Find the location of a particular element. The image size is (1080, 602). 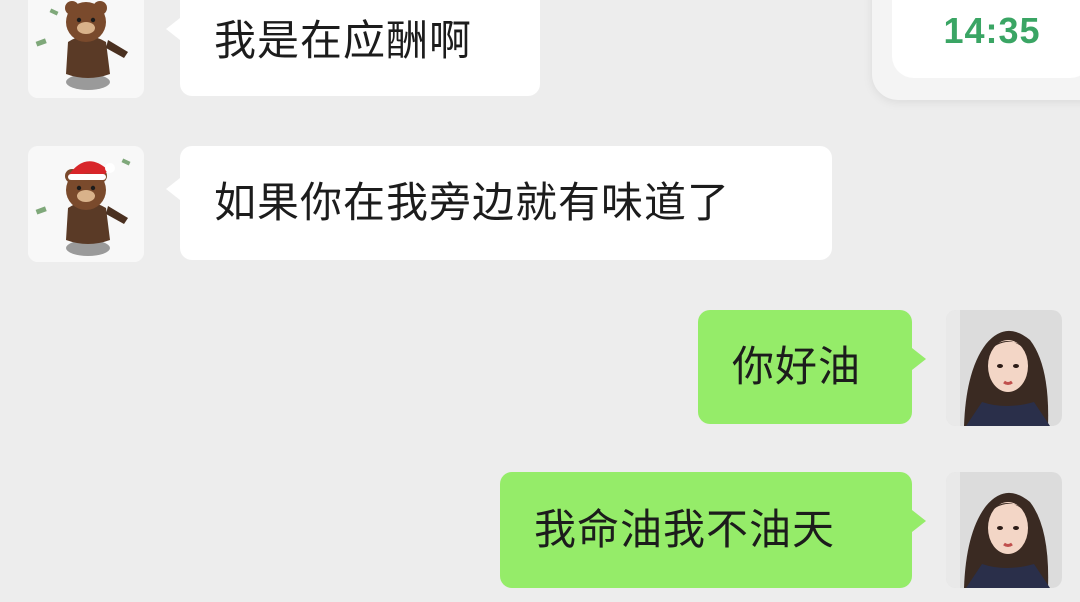

time-widget-inner: 14:35 is located at coordinates (986, 39).